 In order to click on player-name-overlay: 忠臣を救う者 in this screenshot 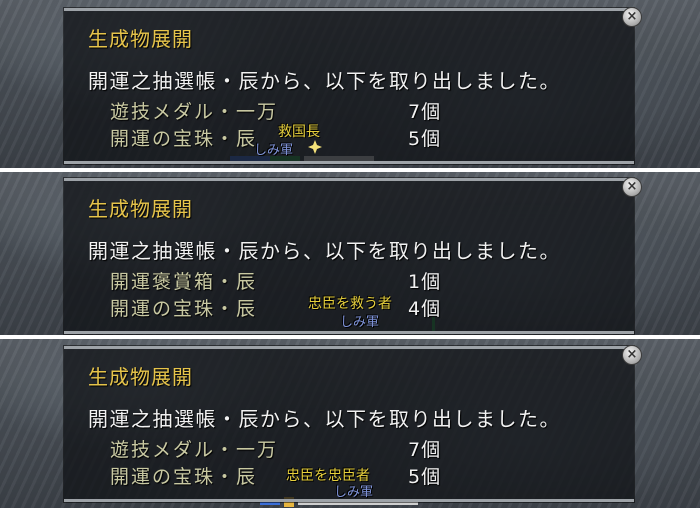, I will do `click(350, 304)`.